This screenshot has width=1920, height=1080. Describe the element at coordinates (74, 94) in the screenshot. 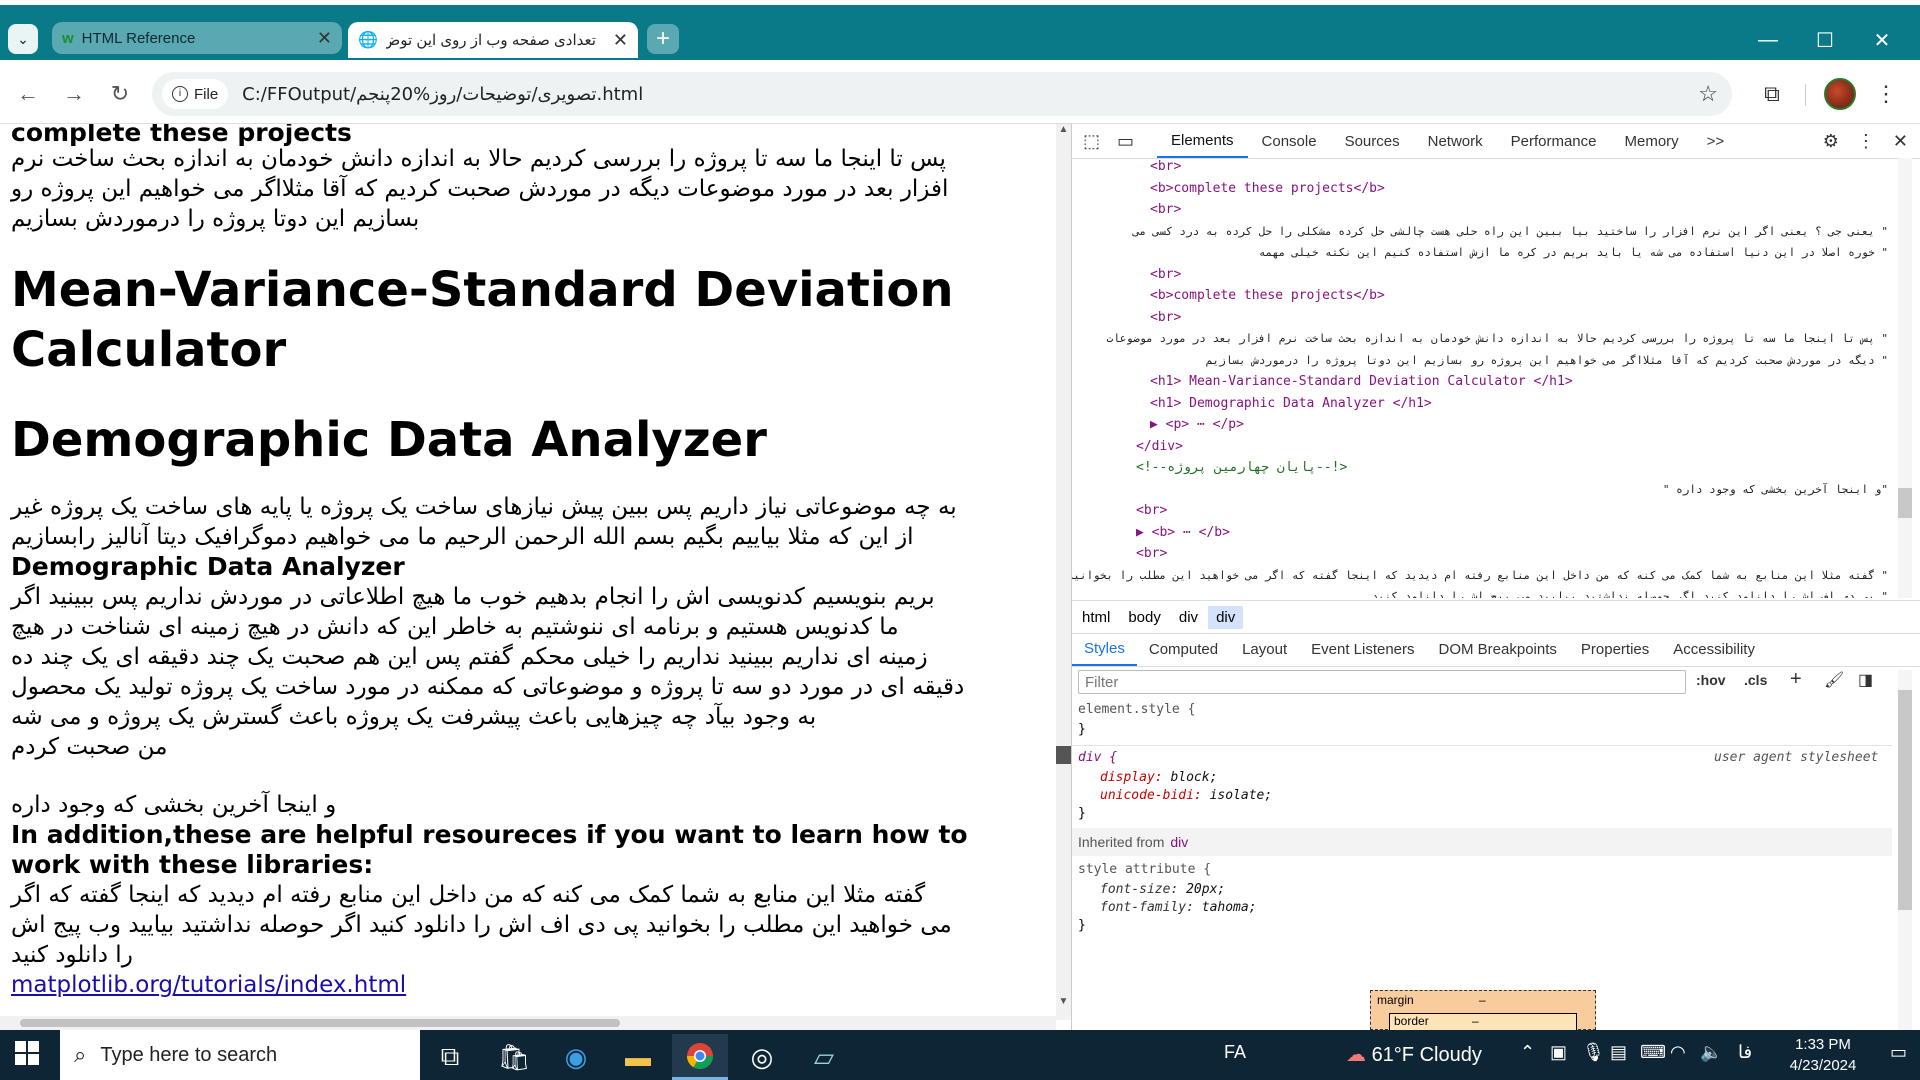

I see `forward-button: →` at that location.